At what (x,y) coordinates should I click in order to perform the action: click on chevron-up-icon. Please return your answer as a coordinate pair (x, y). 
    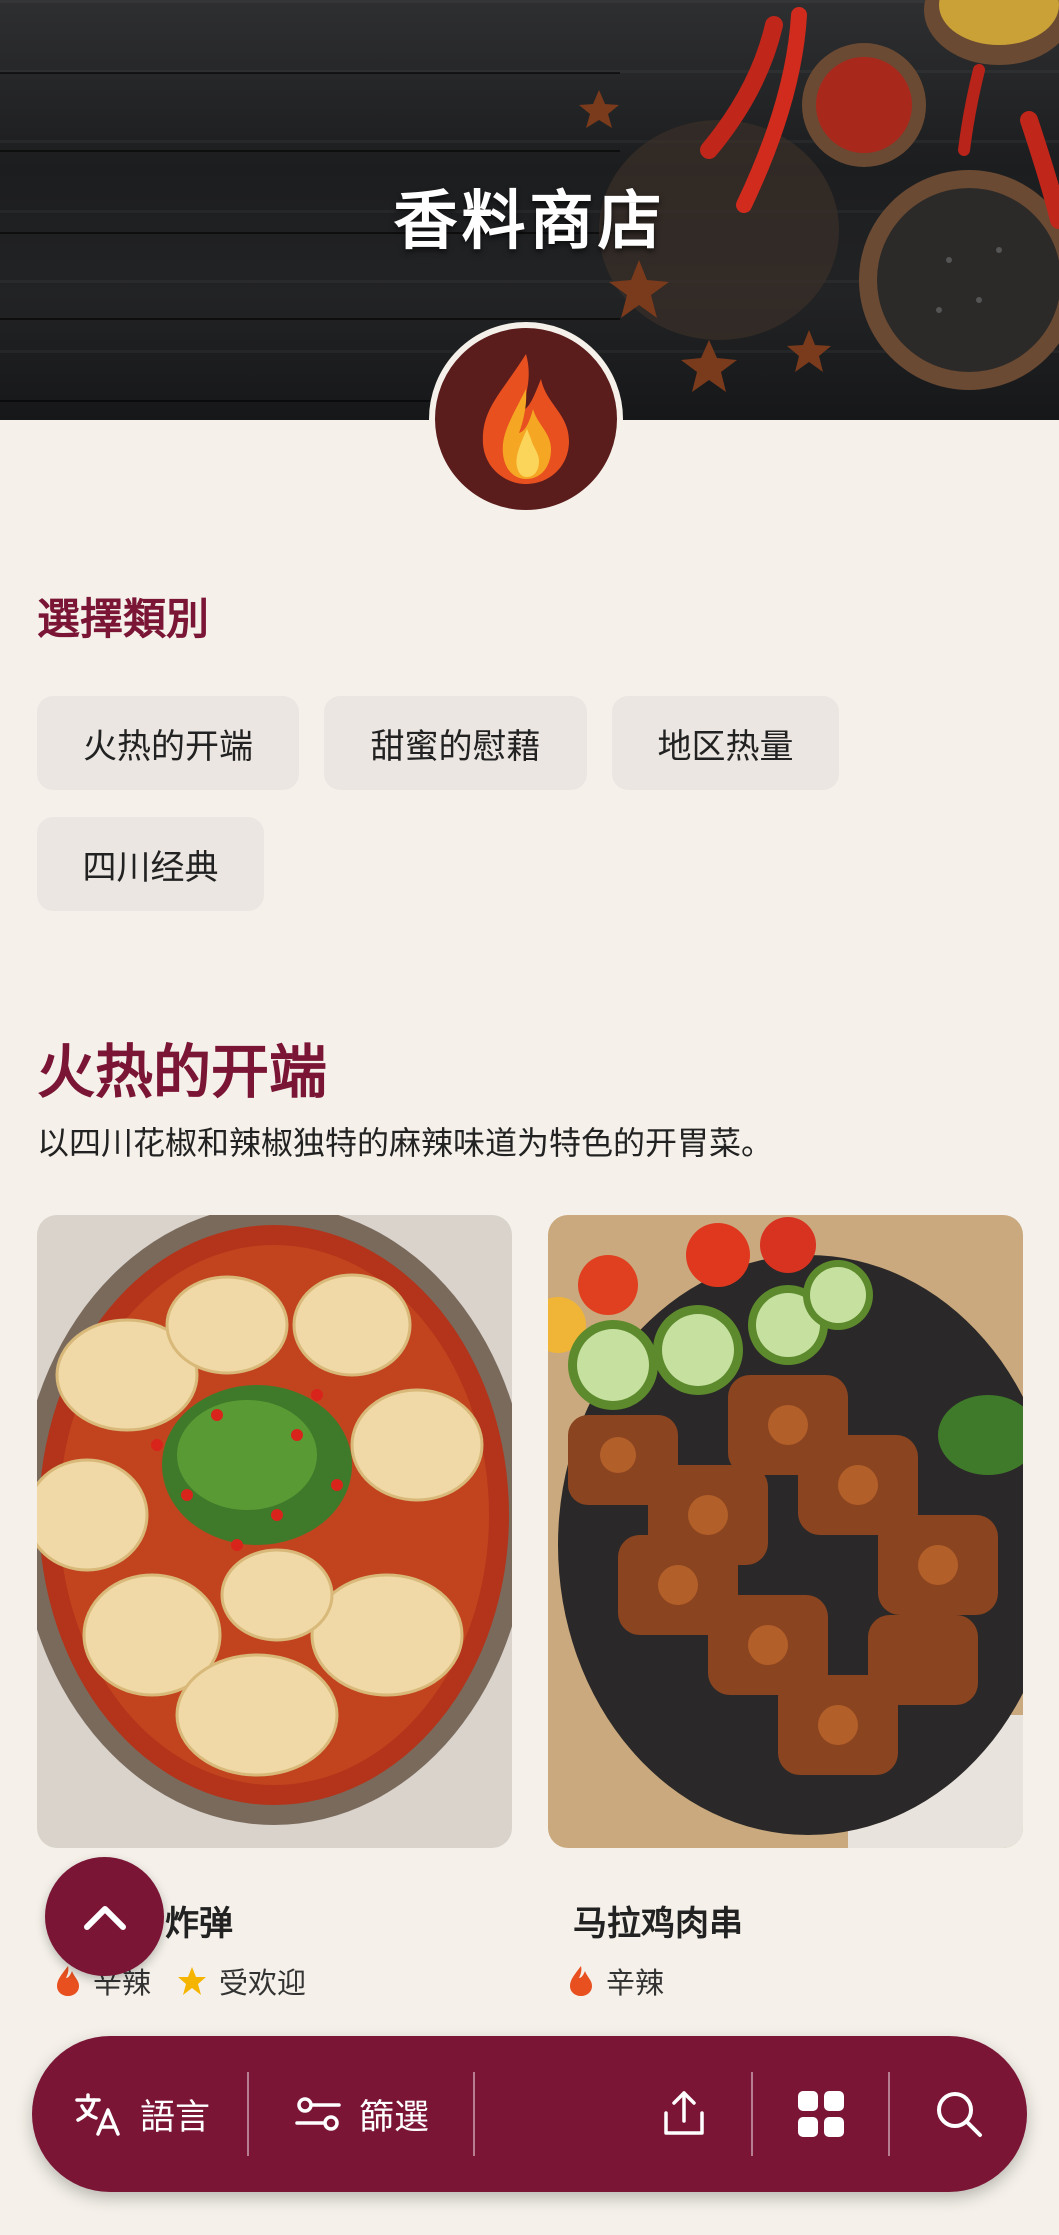
    Looking at the image, I should click on (104, 1917).